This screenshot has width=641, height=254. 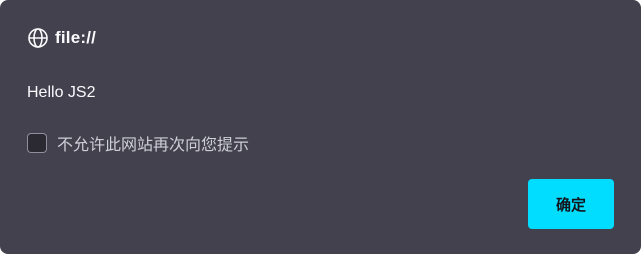 I want to click on dialog-header: file://, so click(x=61, y=38).